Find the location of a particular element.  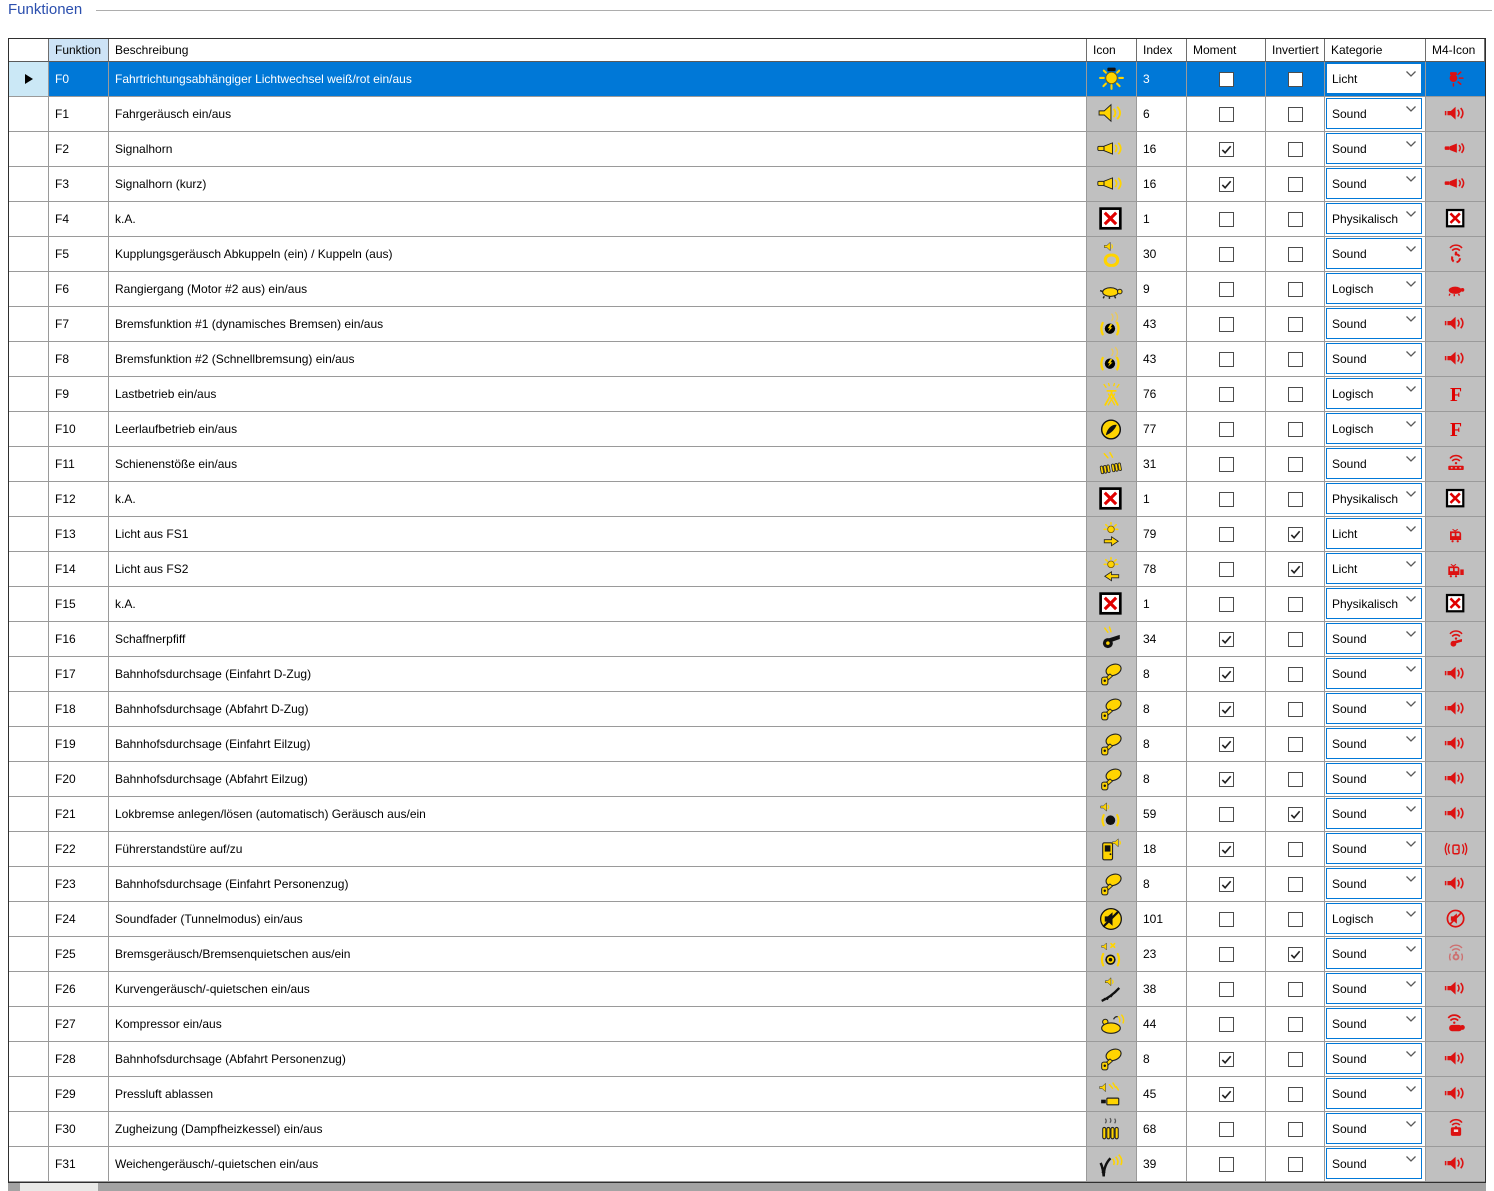

cell-funktion: F22 is located at coordinates (79, 849).